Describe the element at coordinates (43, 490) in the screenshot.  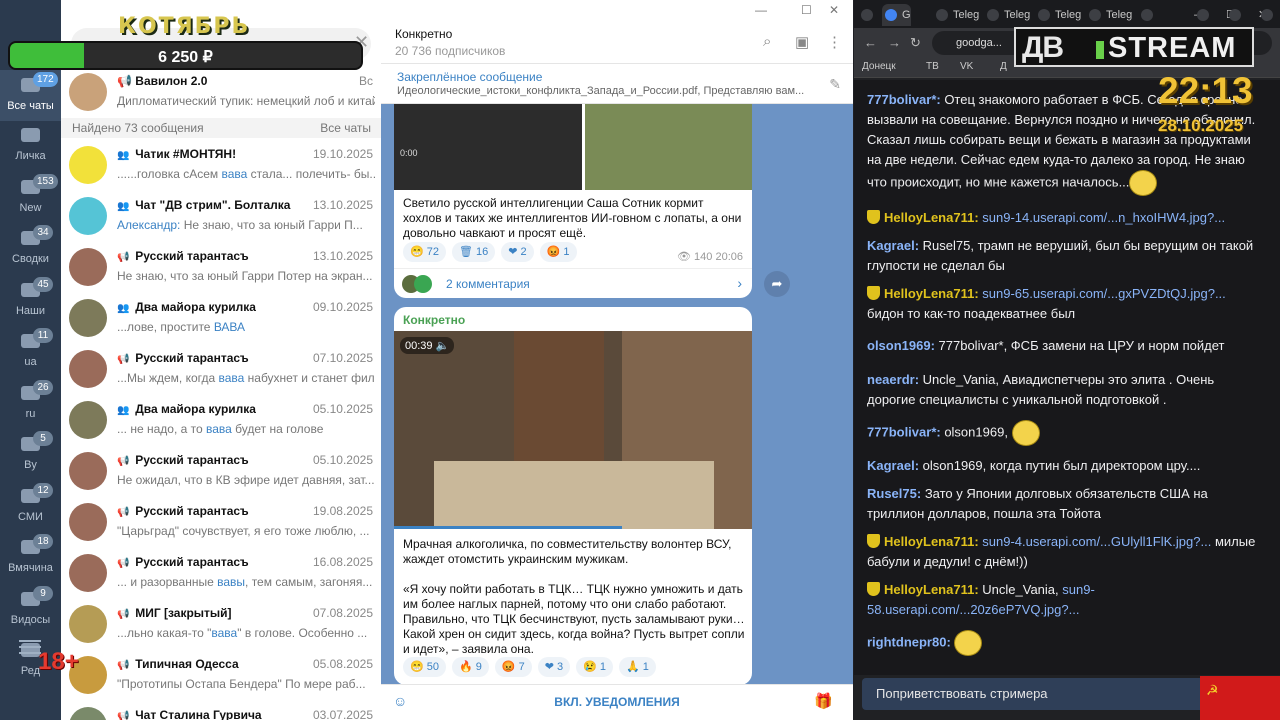
I see `folder-count: 12` at that location.